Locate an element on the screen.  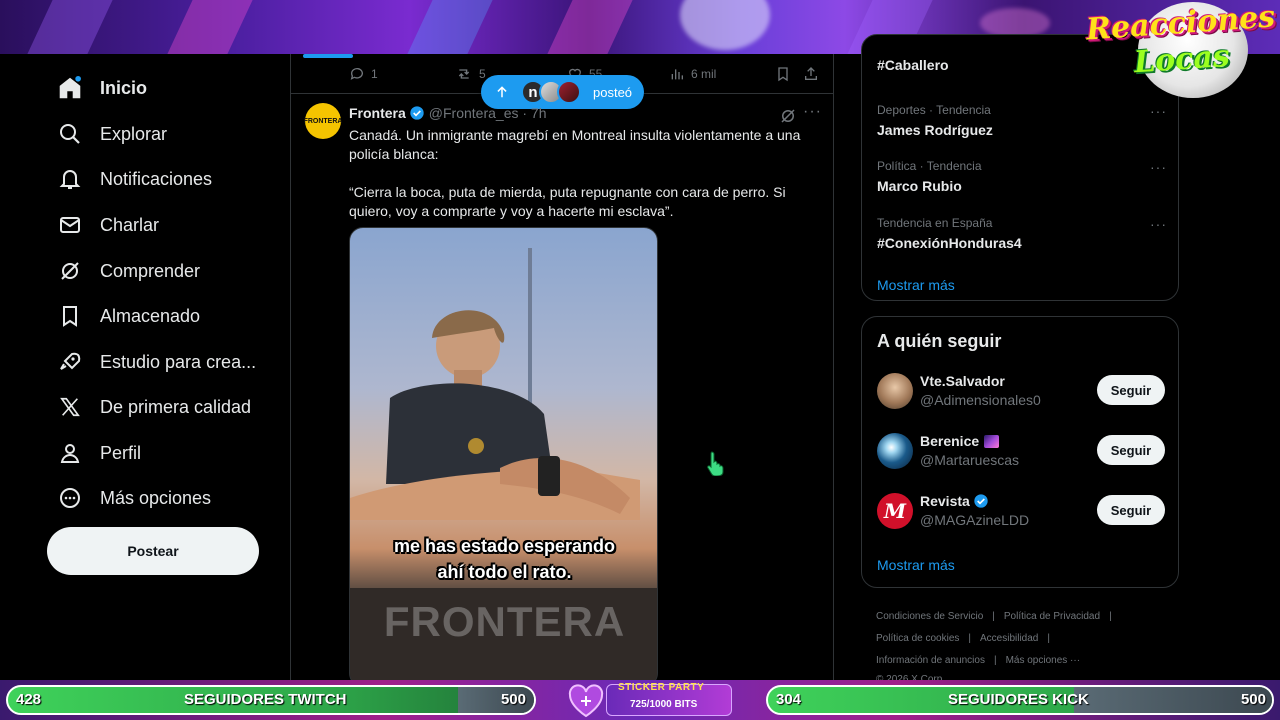
rocket-icon is located at coordinates (70, 362).